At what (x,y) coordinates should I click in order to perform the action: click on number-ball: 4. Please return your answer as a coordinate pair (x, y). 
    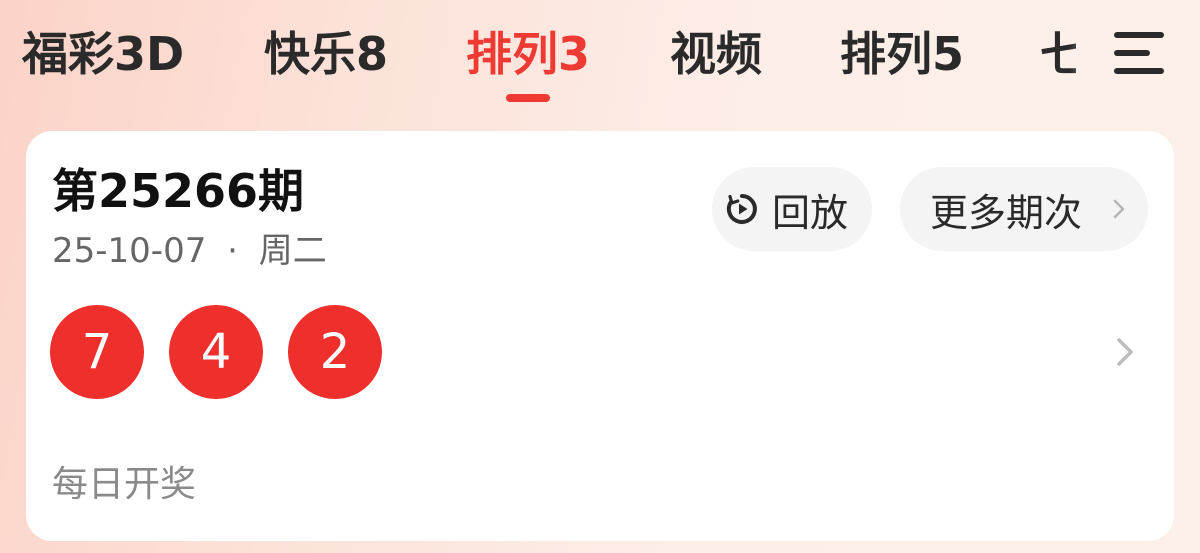
    Looking at the image, I should click on (216, 352).